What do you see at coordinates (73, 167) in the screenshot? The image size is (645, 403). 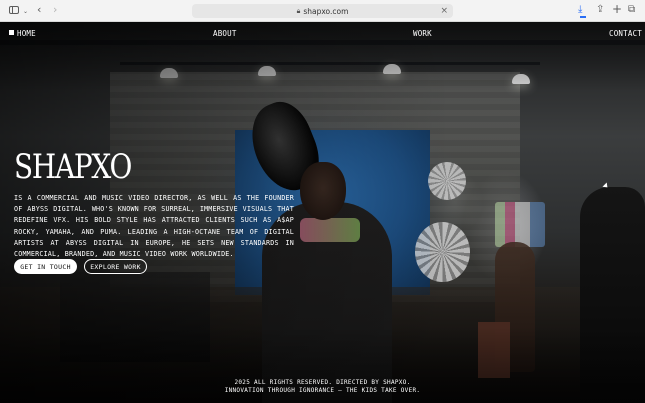 I see `page-title: SHAPXO` at bounding box center [73, 167].